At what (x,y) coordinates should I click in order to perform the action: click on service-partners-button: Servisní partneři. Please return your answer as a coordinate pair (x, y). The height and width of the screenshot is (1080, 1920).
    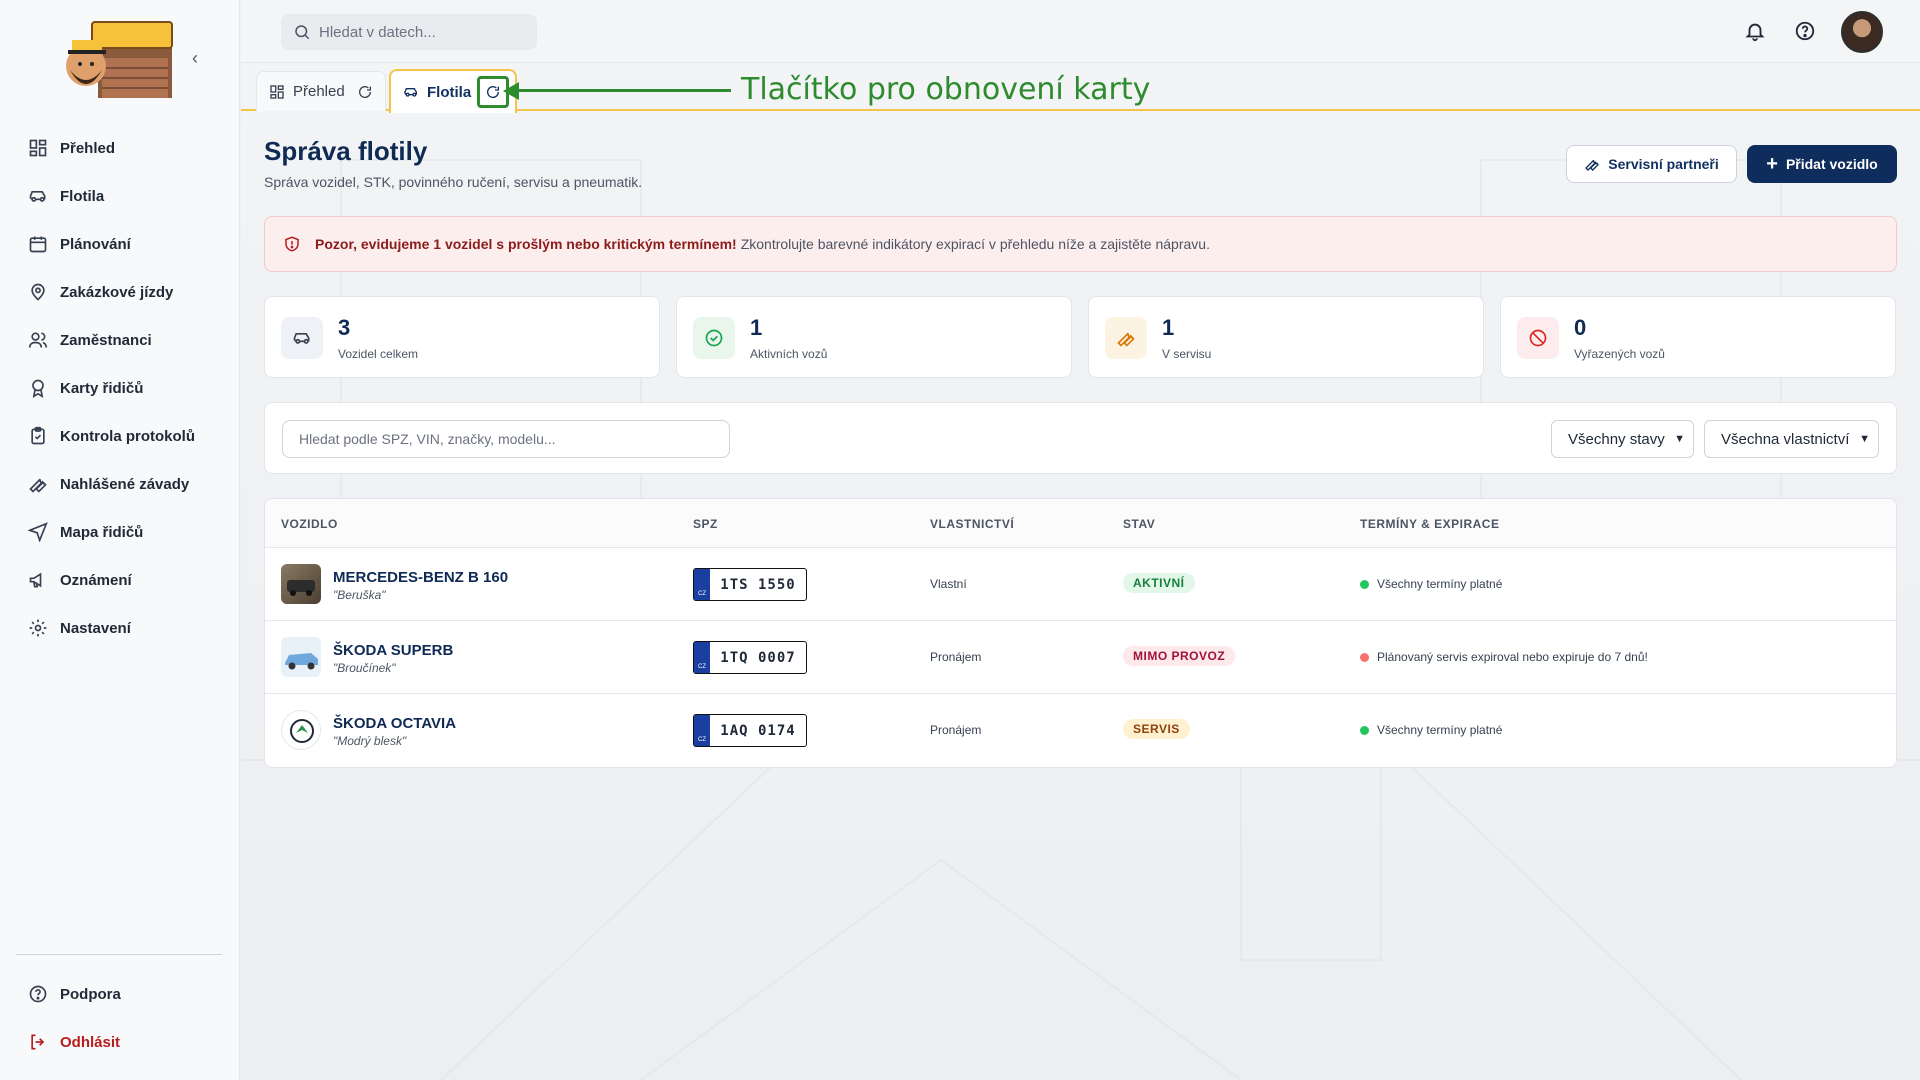
    Looking at the image, I should click on (1651, 164).